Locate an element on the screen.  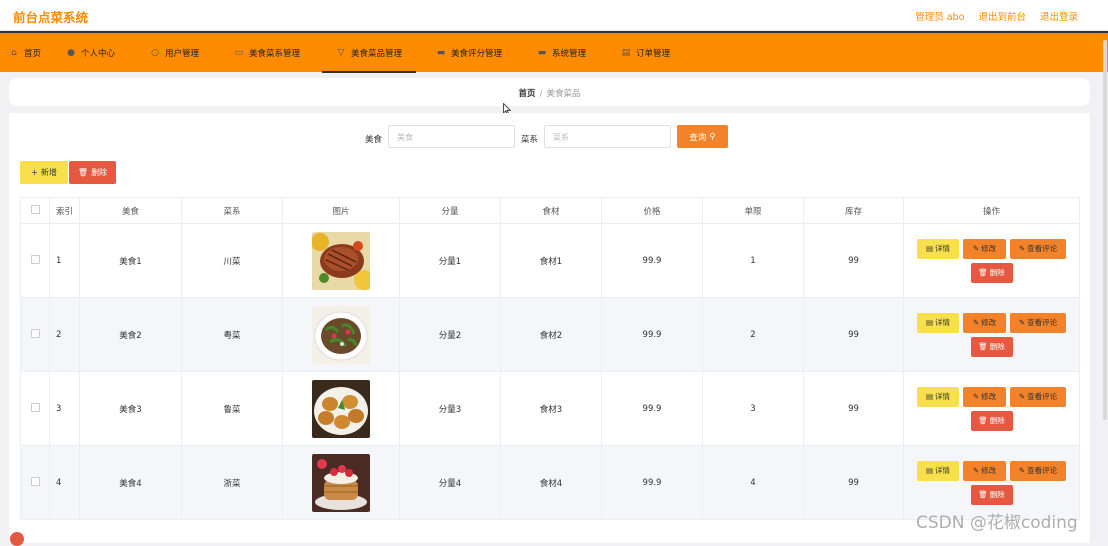
breadcrumb-card: 首页 / 美食菜品 is located at coordinates (549, 92).